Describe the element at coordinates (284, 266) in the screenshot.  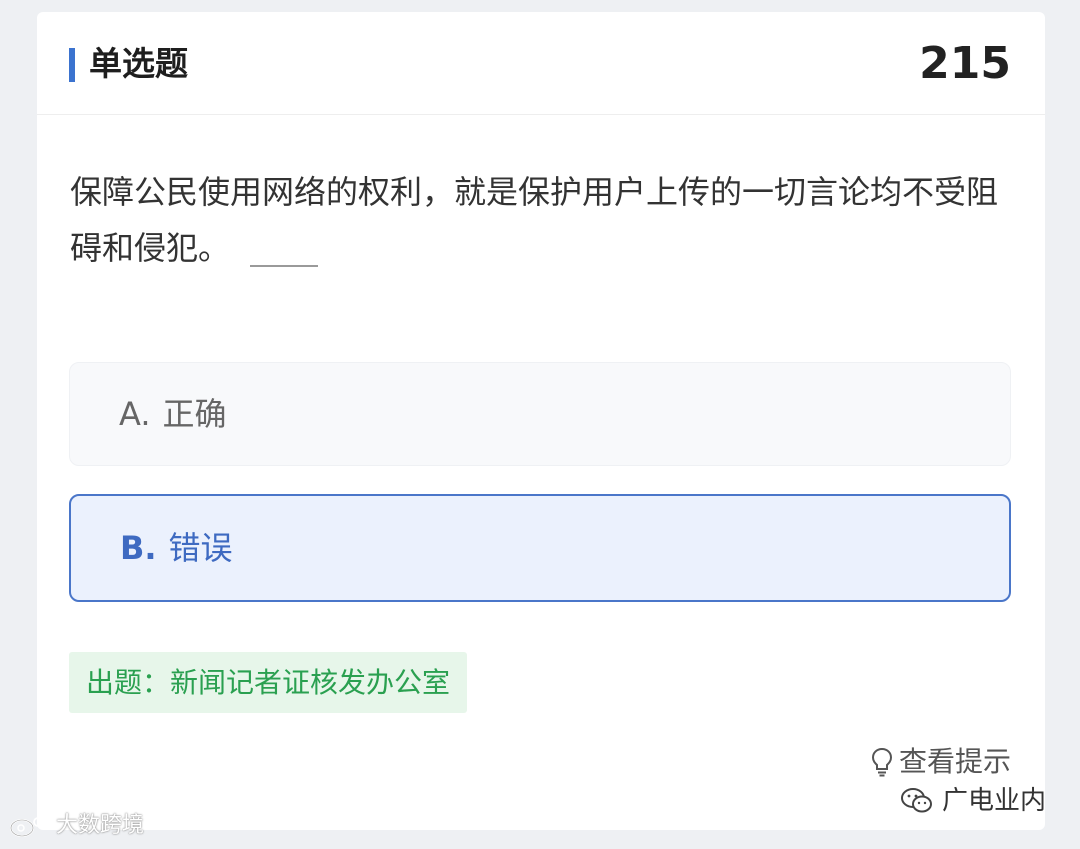
I see `answer-blank` at that location.